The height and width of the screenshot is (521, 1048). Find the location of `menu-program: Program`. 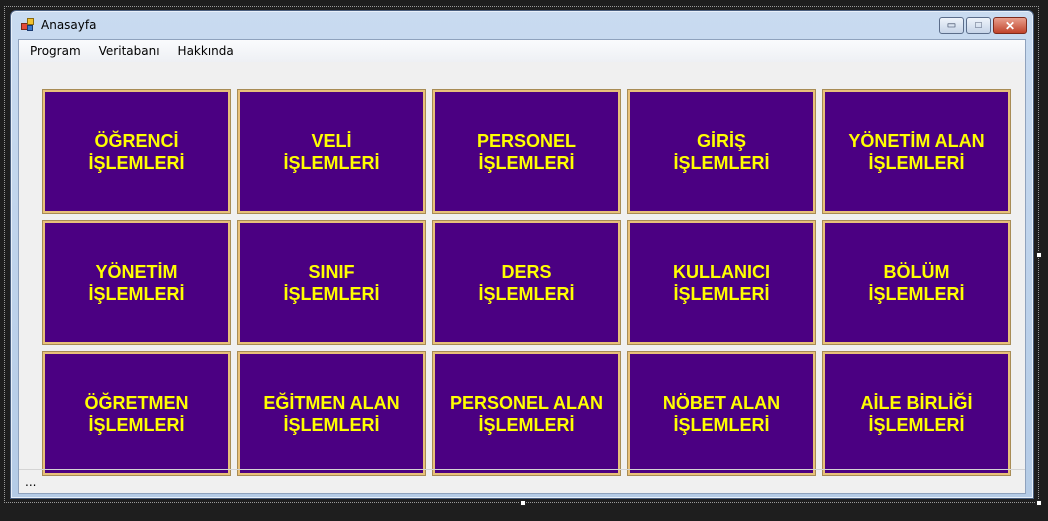

menu-program: Program is located at coordinates (55, 51).